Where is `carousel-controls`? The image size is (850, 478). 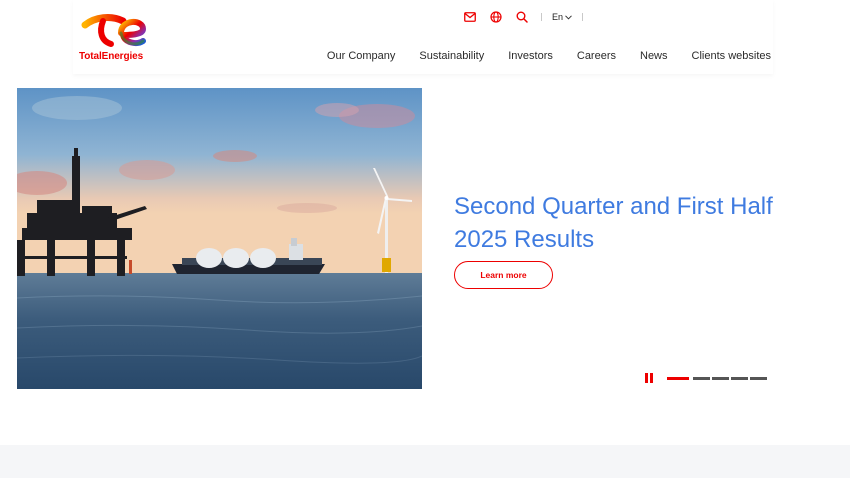 carousel-controls is located at coordinates (707, 378).